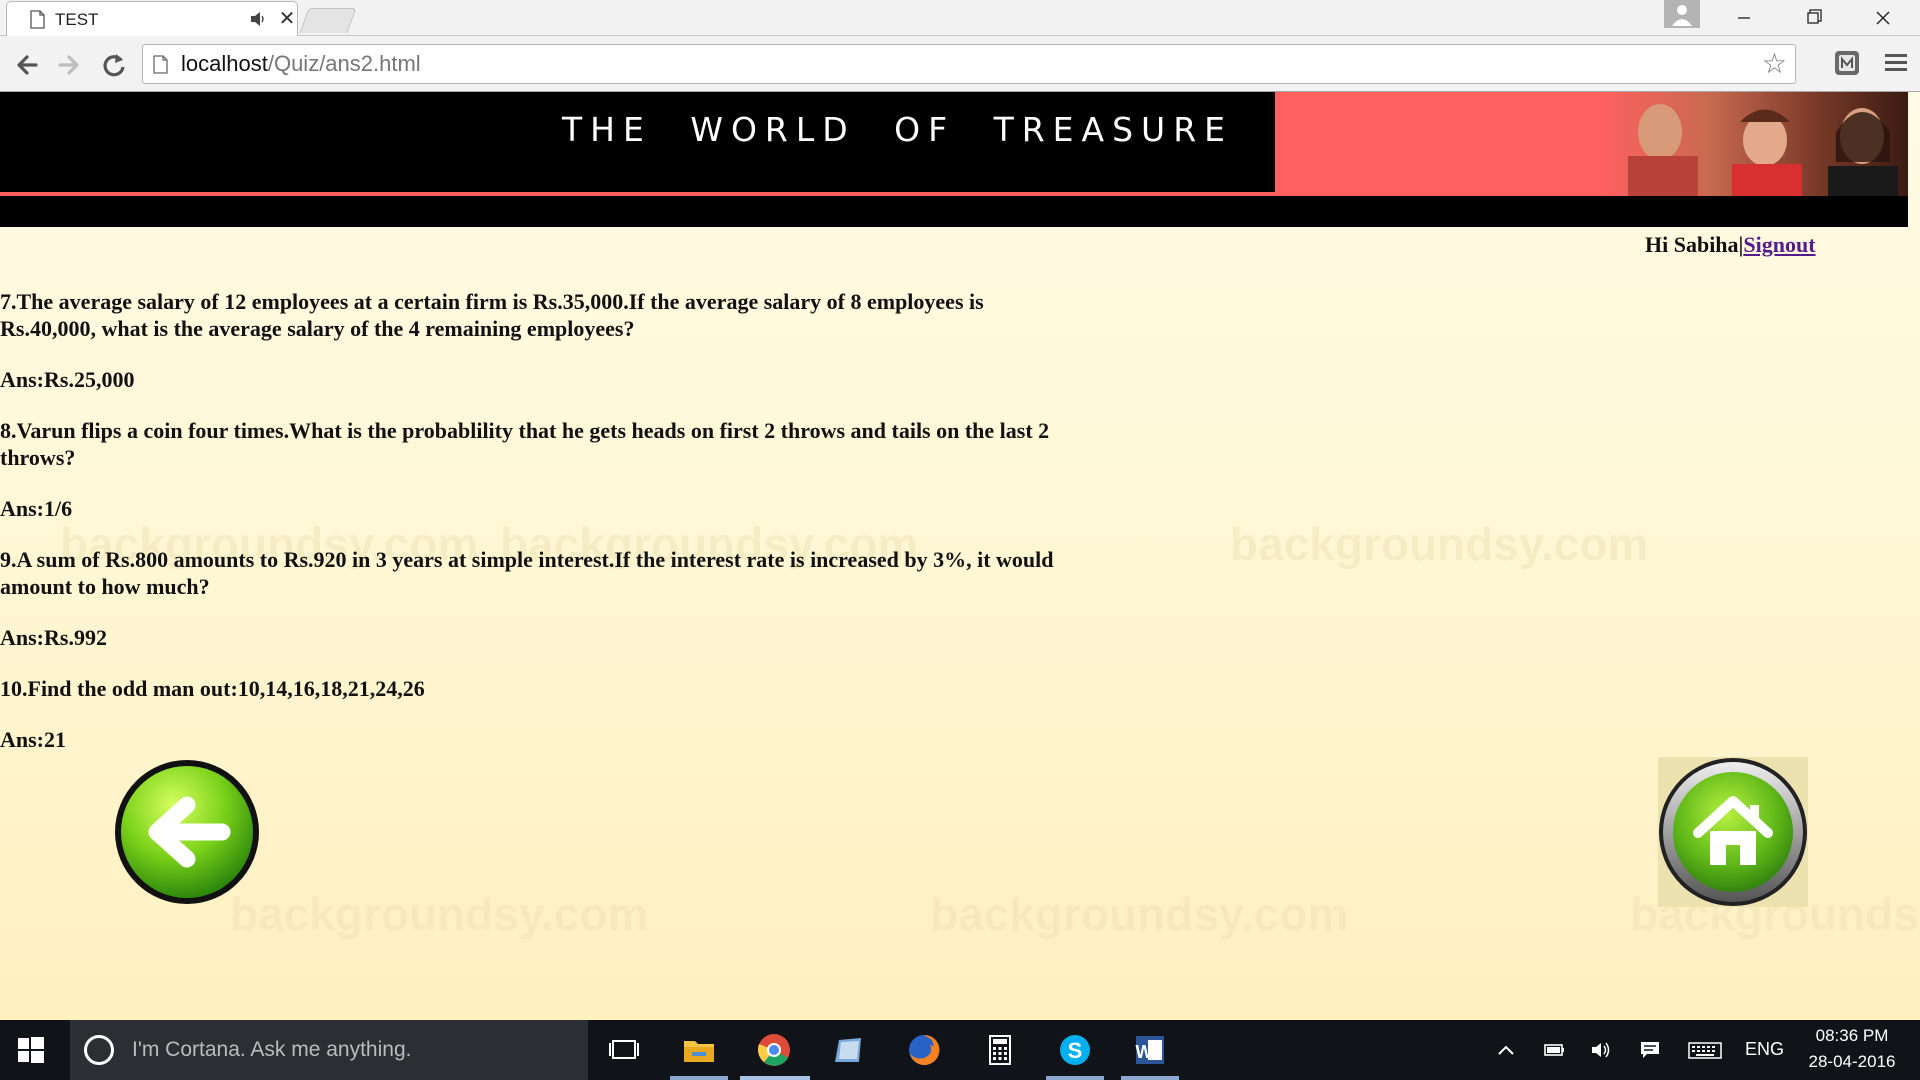 The height and width of the screenshot is (1080, 1920). What do you see at coordinates (67, 379) in the screenshot?
I see `answer-text: Ans:Rs.25,000` at bounding box center [67, 379].